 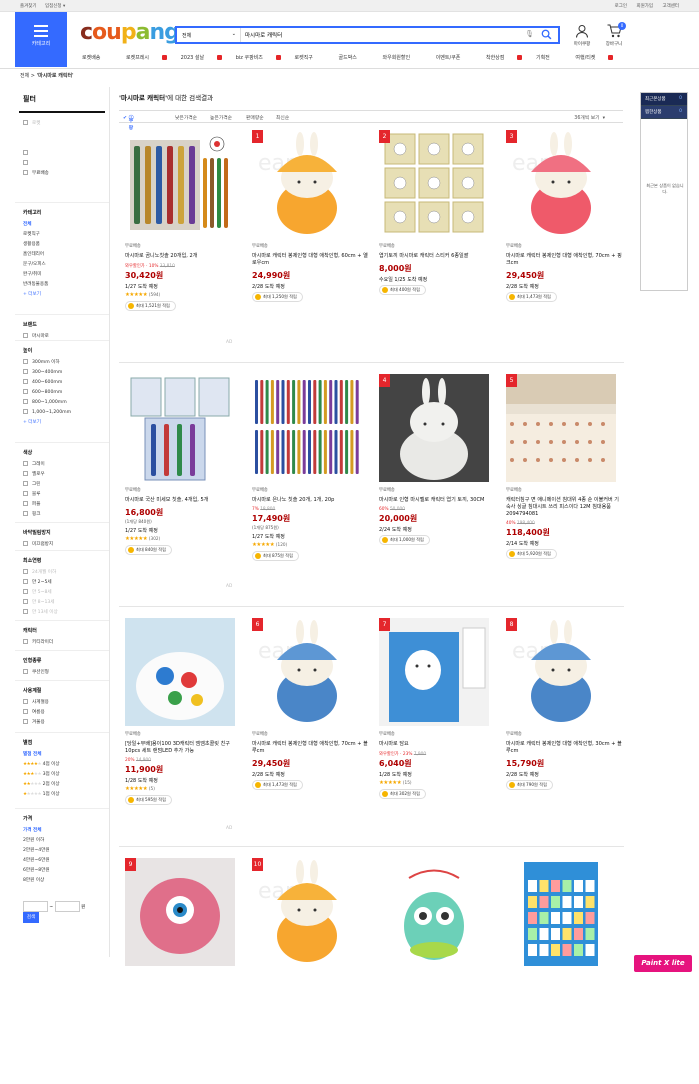 I want to click on season-option: 사계절용, so click(x=62, y=703).